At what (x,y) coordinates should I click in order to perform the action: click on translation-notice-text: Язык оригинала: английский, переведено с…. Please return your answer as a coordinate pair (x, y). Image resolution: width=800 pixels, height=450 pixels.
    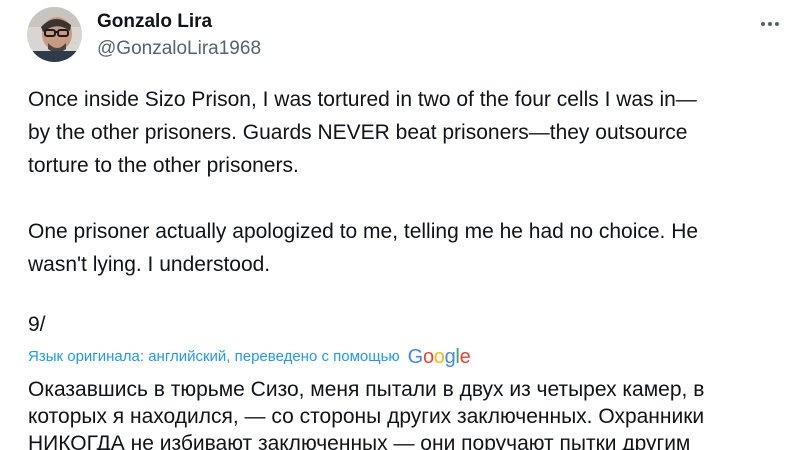
    Looking at the image, I should click on (214, 356).